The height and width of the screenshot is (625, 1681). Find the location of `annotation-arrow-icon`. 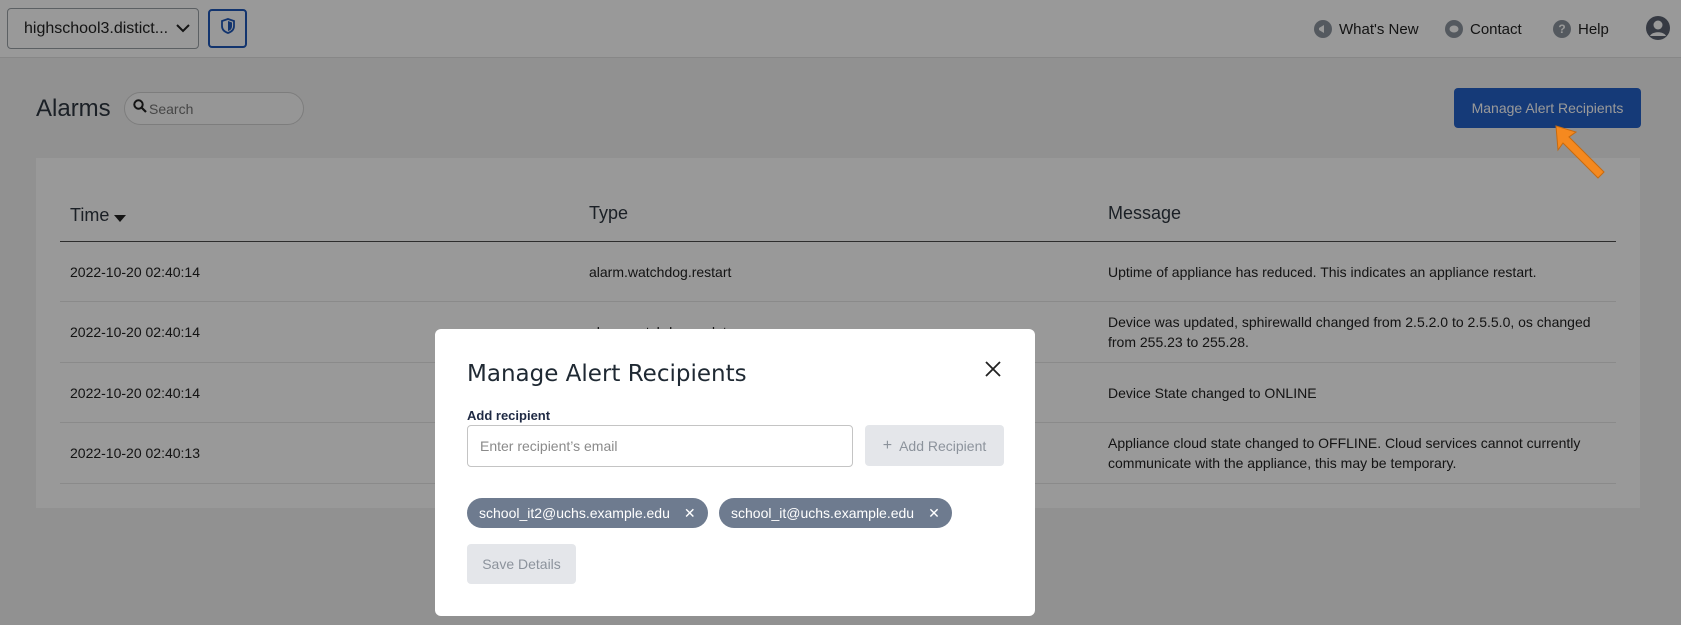

annotation-arrow-icon is located at coordinates (1580, 154).